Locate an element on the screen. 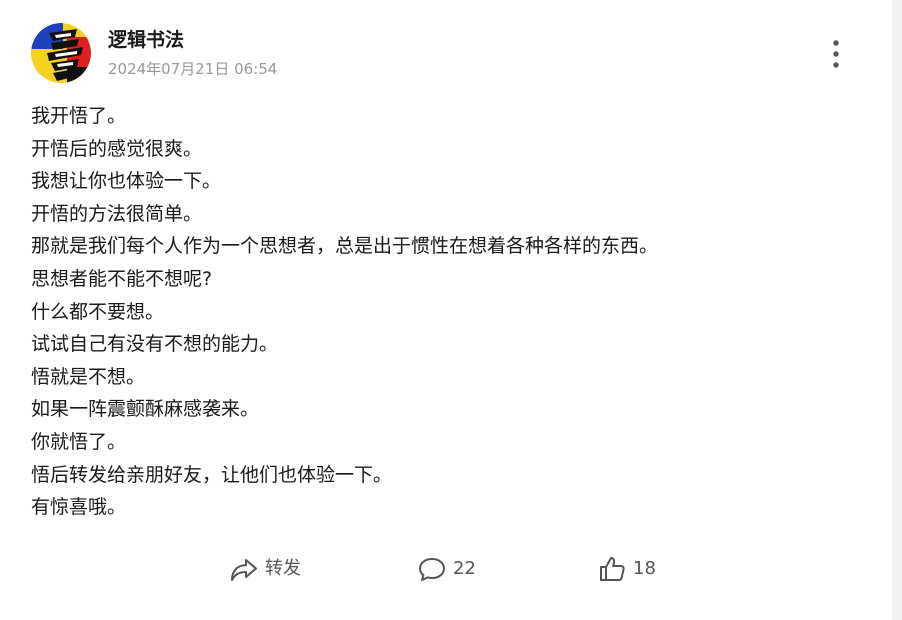 This screenshot has width=902, height=620. share-button: 转发 is located at coordinates (265, 569).